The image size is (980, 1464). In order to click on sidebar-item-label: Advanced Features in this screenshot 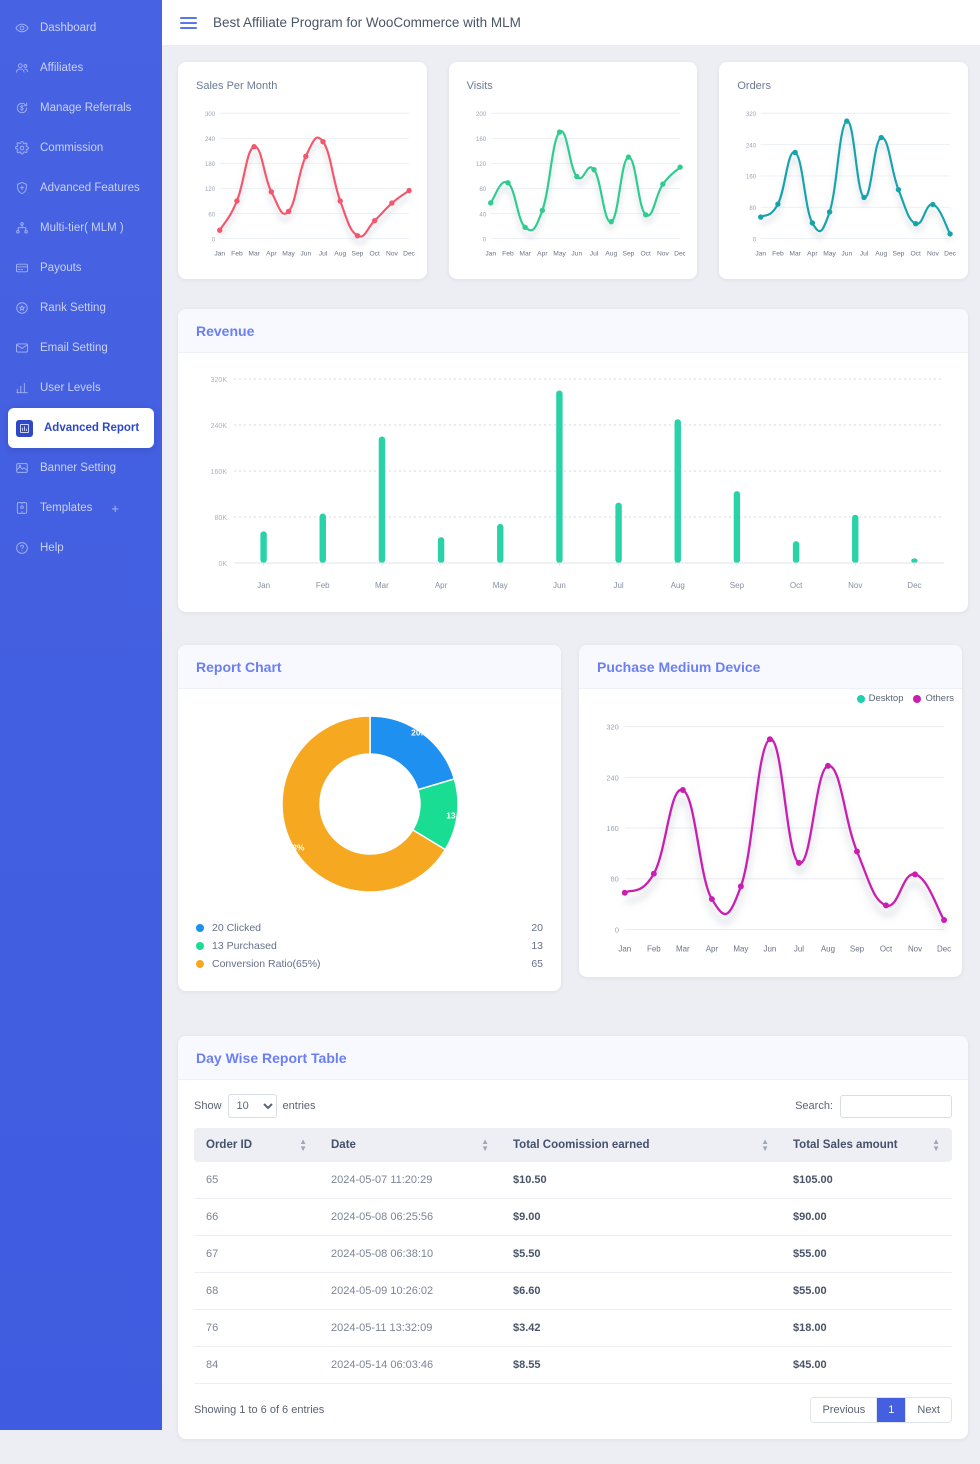, I will do `click(90, 188)`.